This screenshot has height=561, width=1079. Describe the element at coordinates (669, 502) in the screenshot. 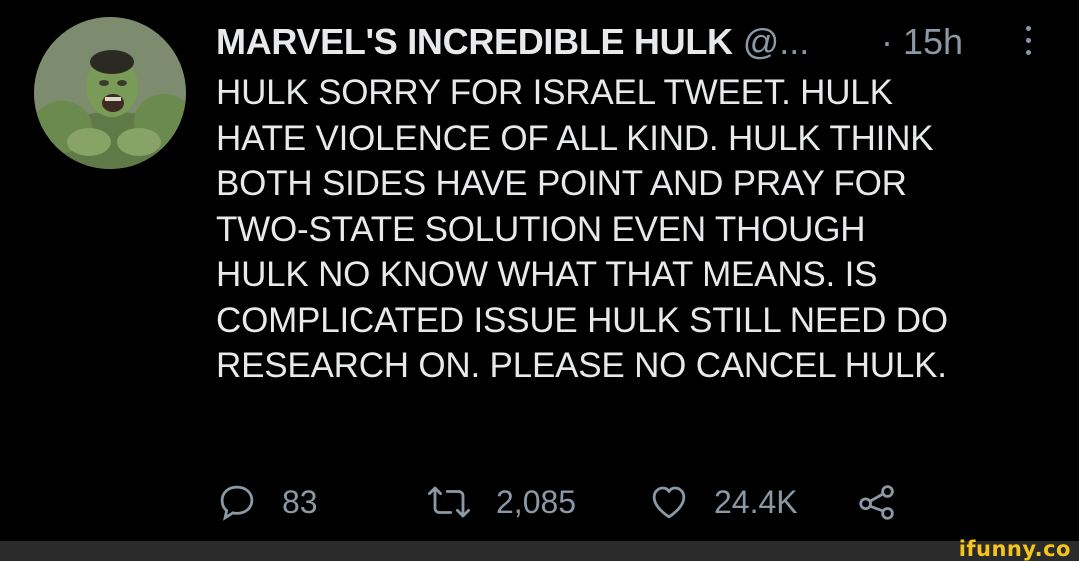

I see `heart-icon` at that location.